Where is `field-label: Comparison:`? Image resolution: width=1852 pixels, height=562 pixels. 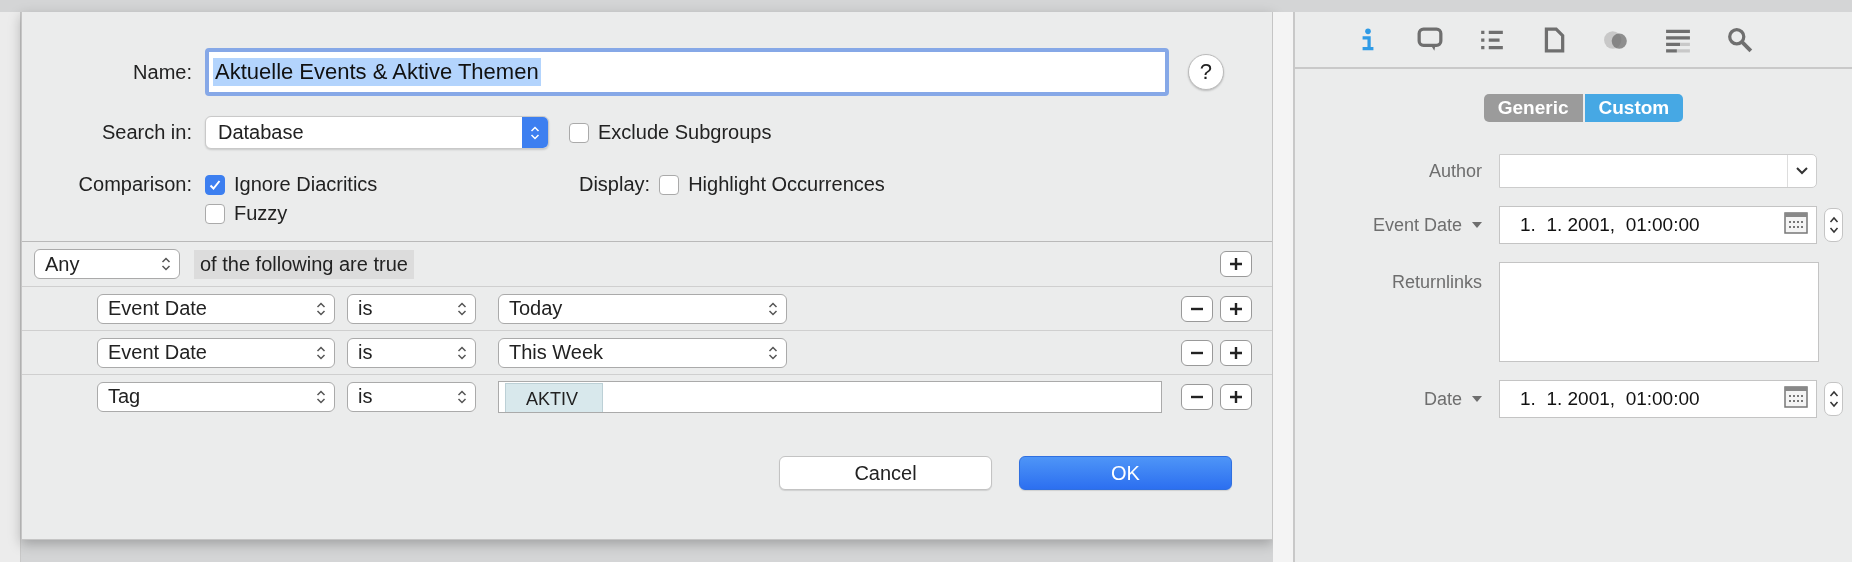 field-label: Comparison: is located at coordinates (134, 184).